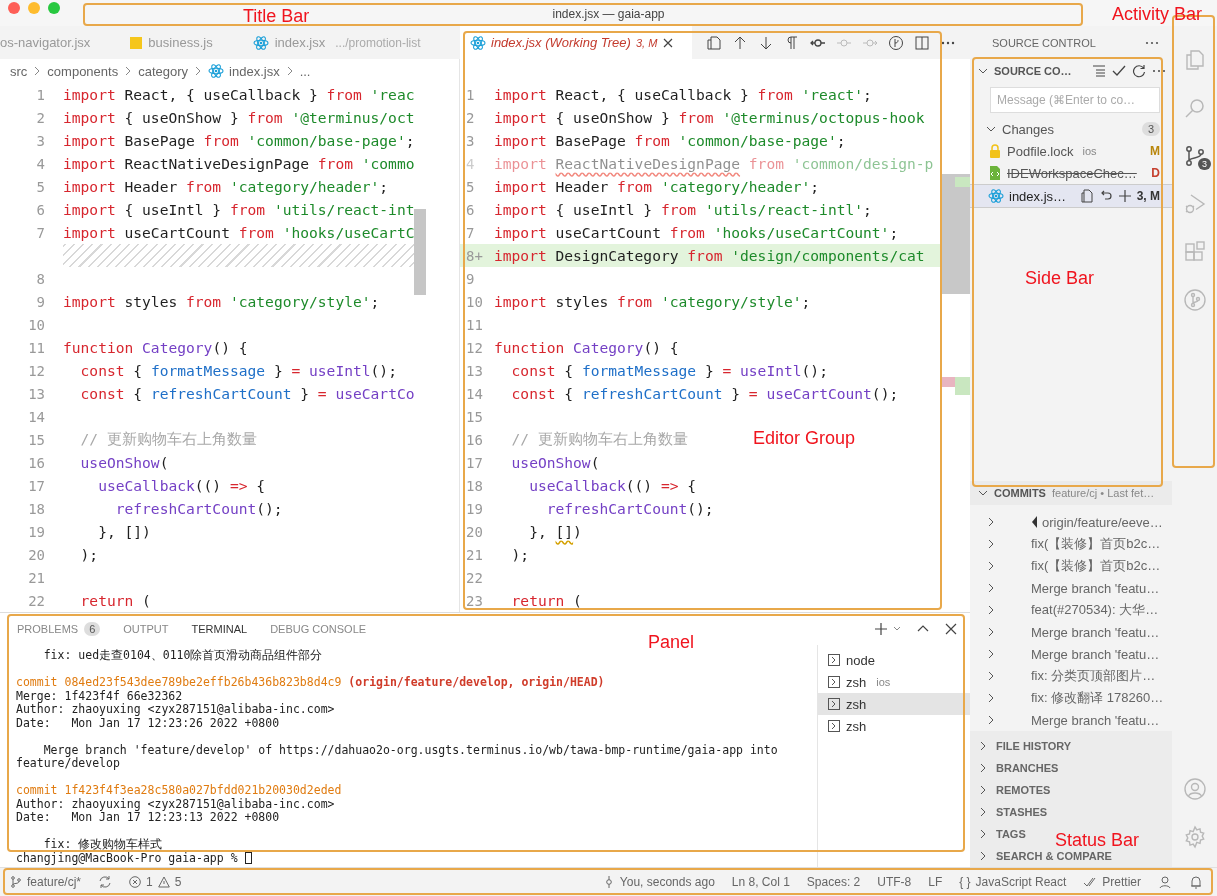 The height and width of the screenshot is (896, 1217). I want to click on arrow-up-icon, so click(740, 42).